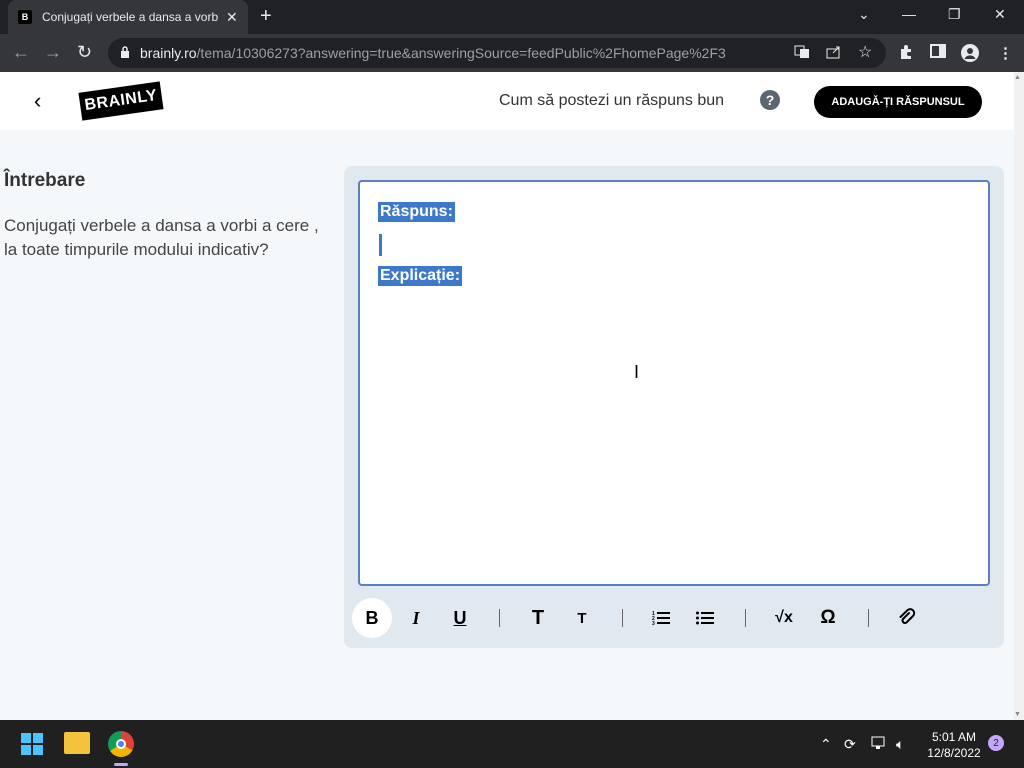 The height and width of the screenshot is (768, 1024). I want to click on brainly-favicon-icon: B, so click(25, 17).